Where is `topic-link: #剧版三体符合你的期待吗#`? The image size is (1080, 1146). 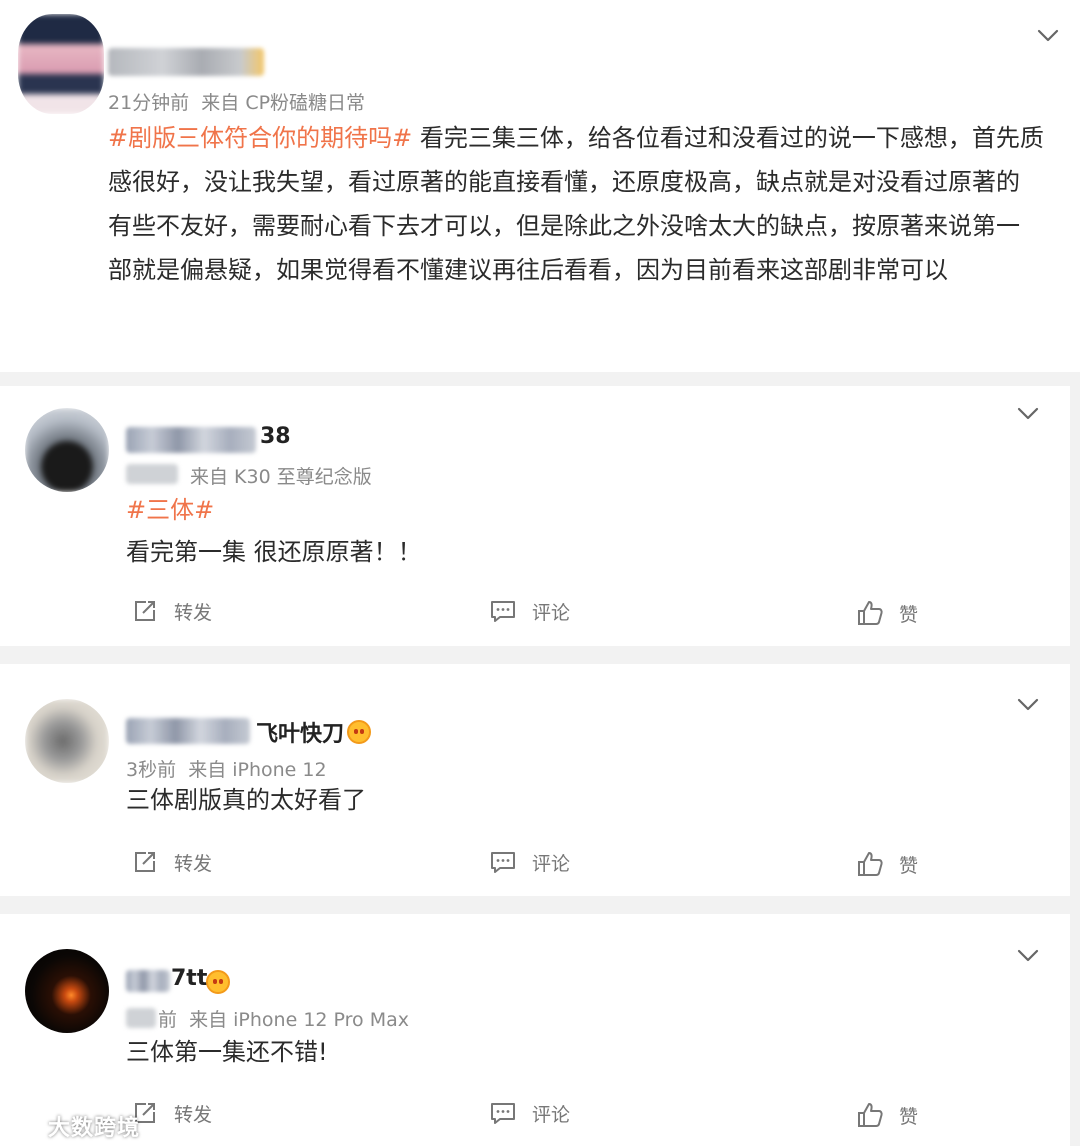 topic-link: #剧版三体符合你的期待吗# is located at coordinates (260, 138).